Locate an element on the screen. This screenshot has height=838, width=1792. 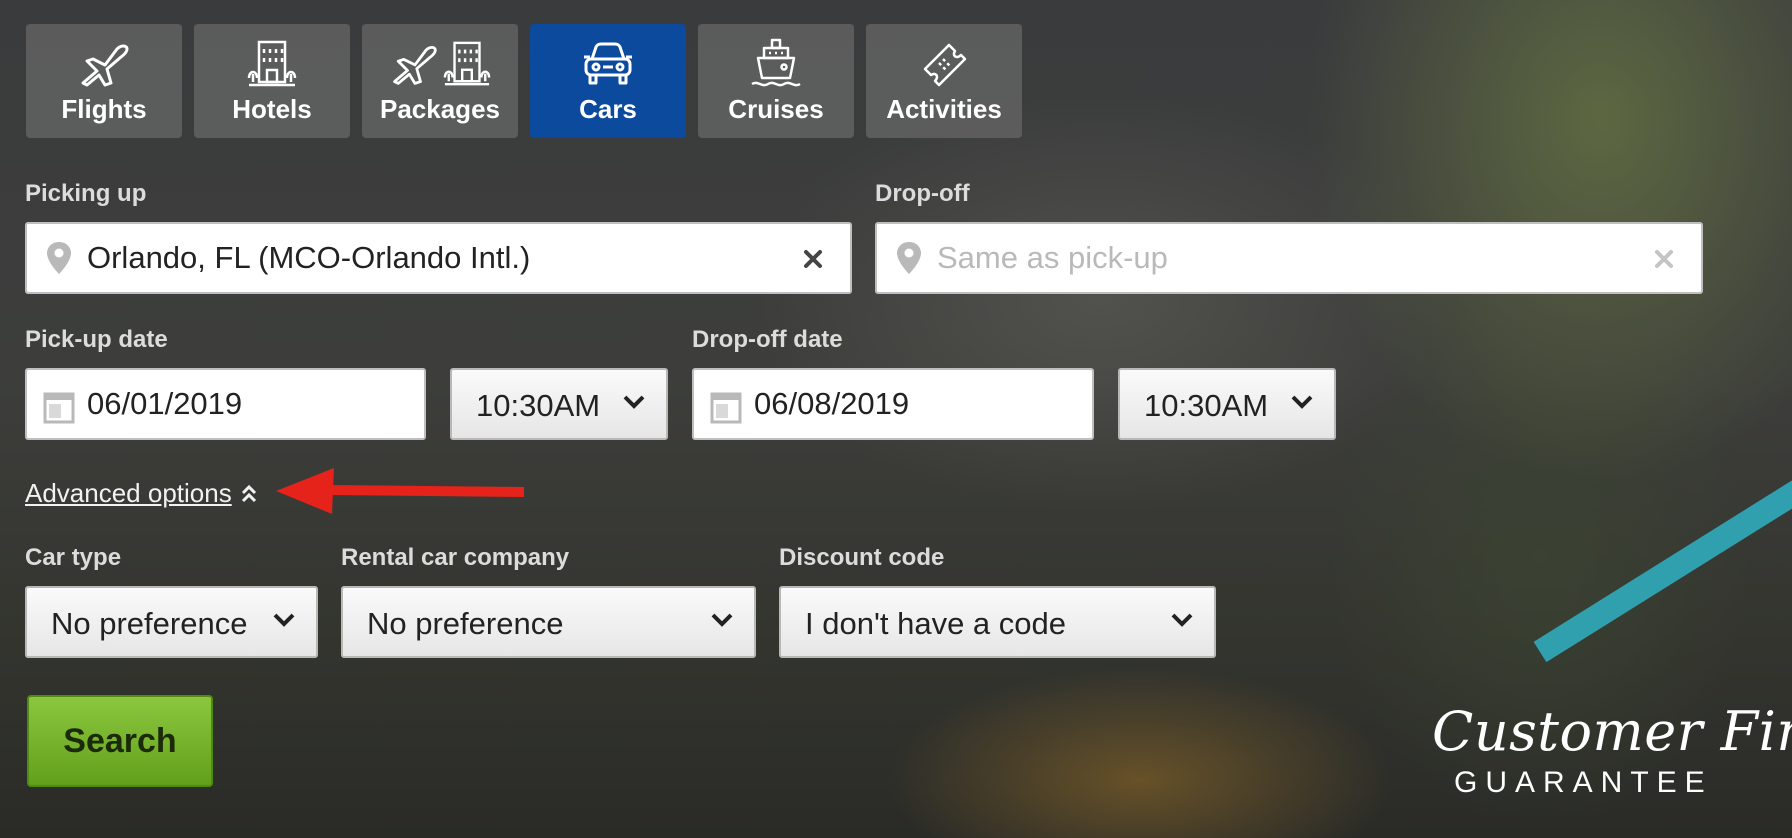
pickup-time-value: 10:30AM is located at coordinates (538, 405).